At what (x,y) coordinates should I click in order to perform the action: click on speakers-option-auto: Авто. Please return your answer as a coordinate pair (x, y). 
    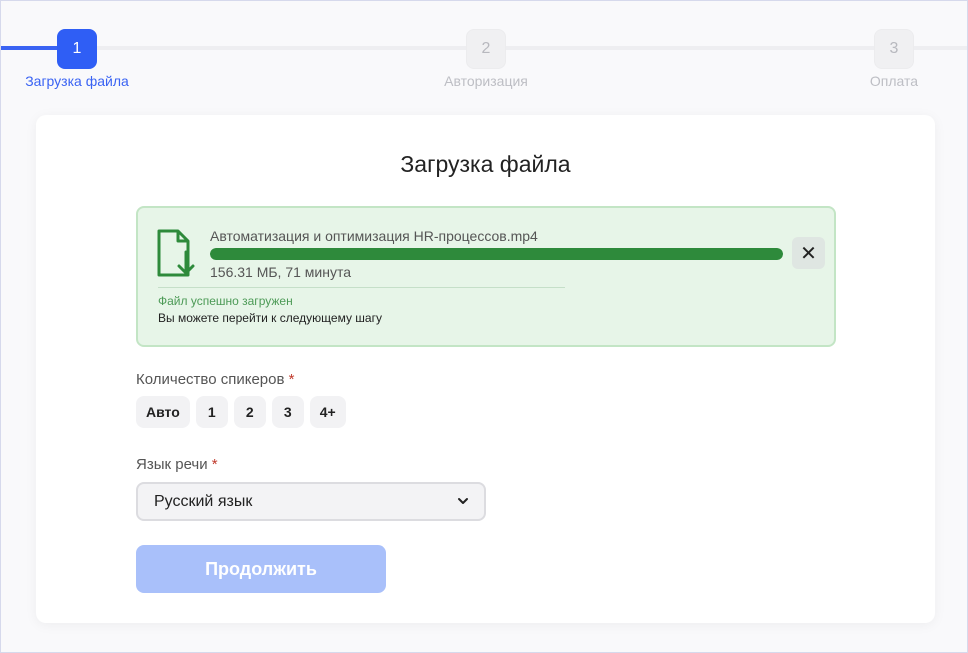
    Looking at the image, I should click on (163, 412).